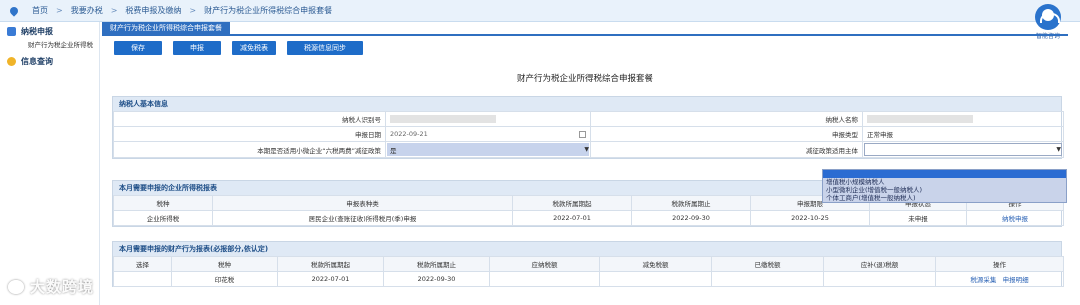  What do you see at coordinates (224, 279) in the screenshot?
I see `table-cell: 印花税` at bounding box center [224, 279].